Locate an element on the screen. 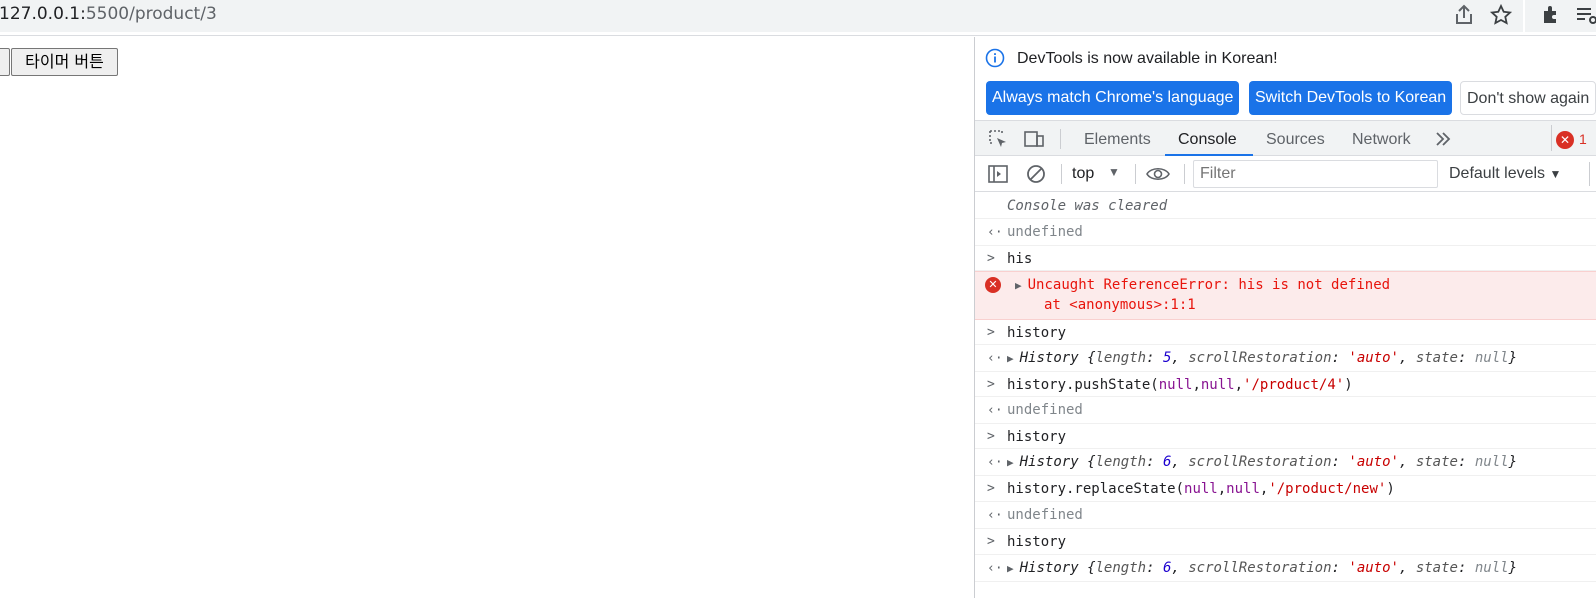  error-location: at <anonymous>:1:1 is located at coordinates (1120, 305).